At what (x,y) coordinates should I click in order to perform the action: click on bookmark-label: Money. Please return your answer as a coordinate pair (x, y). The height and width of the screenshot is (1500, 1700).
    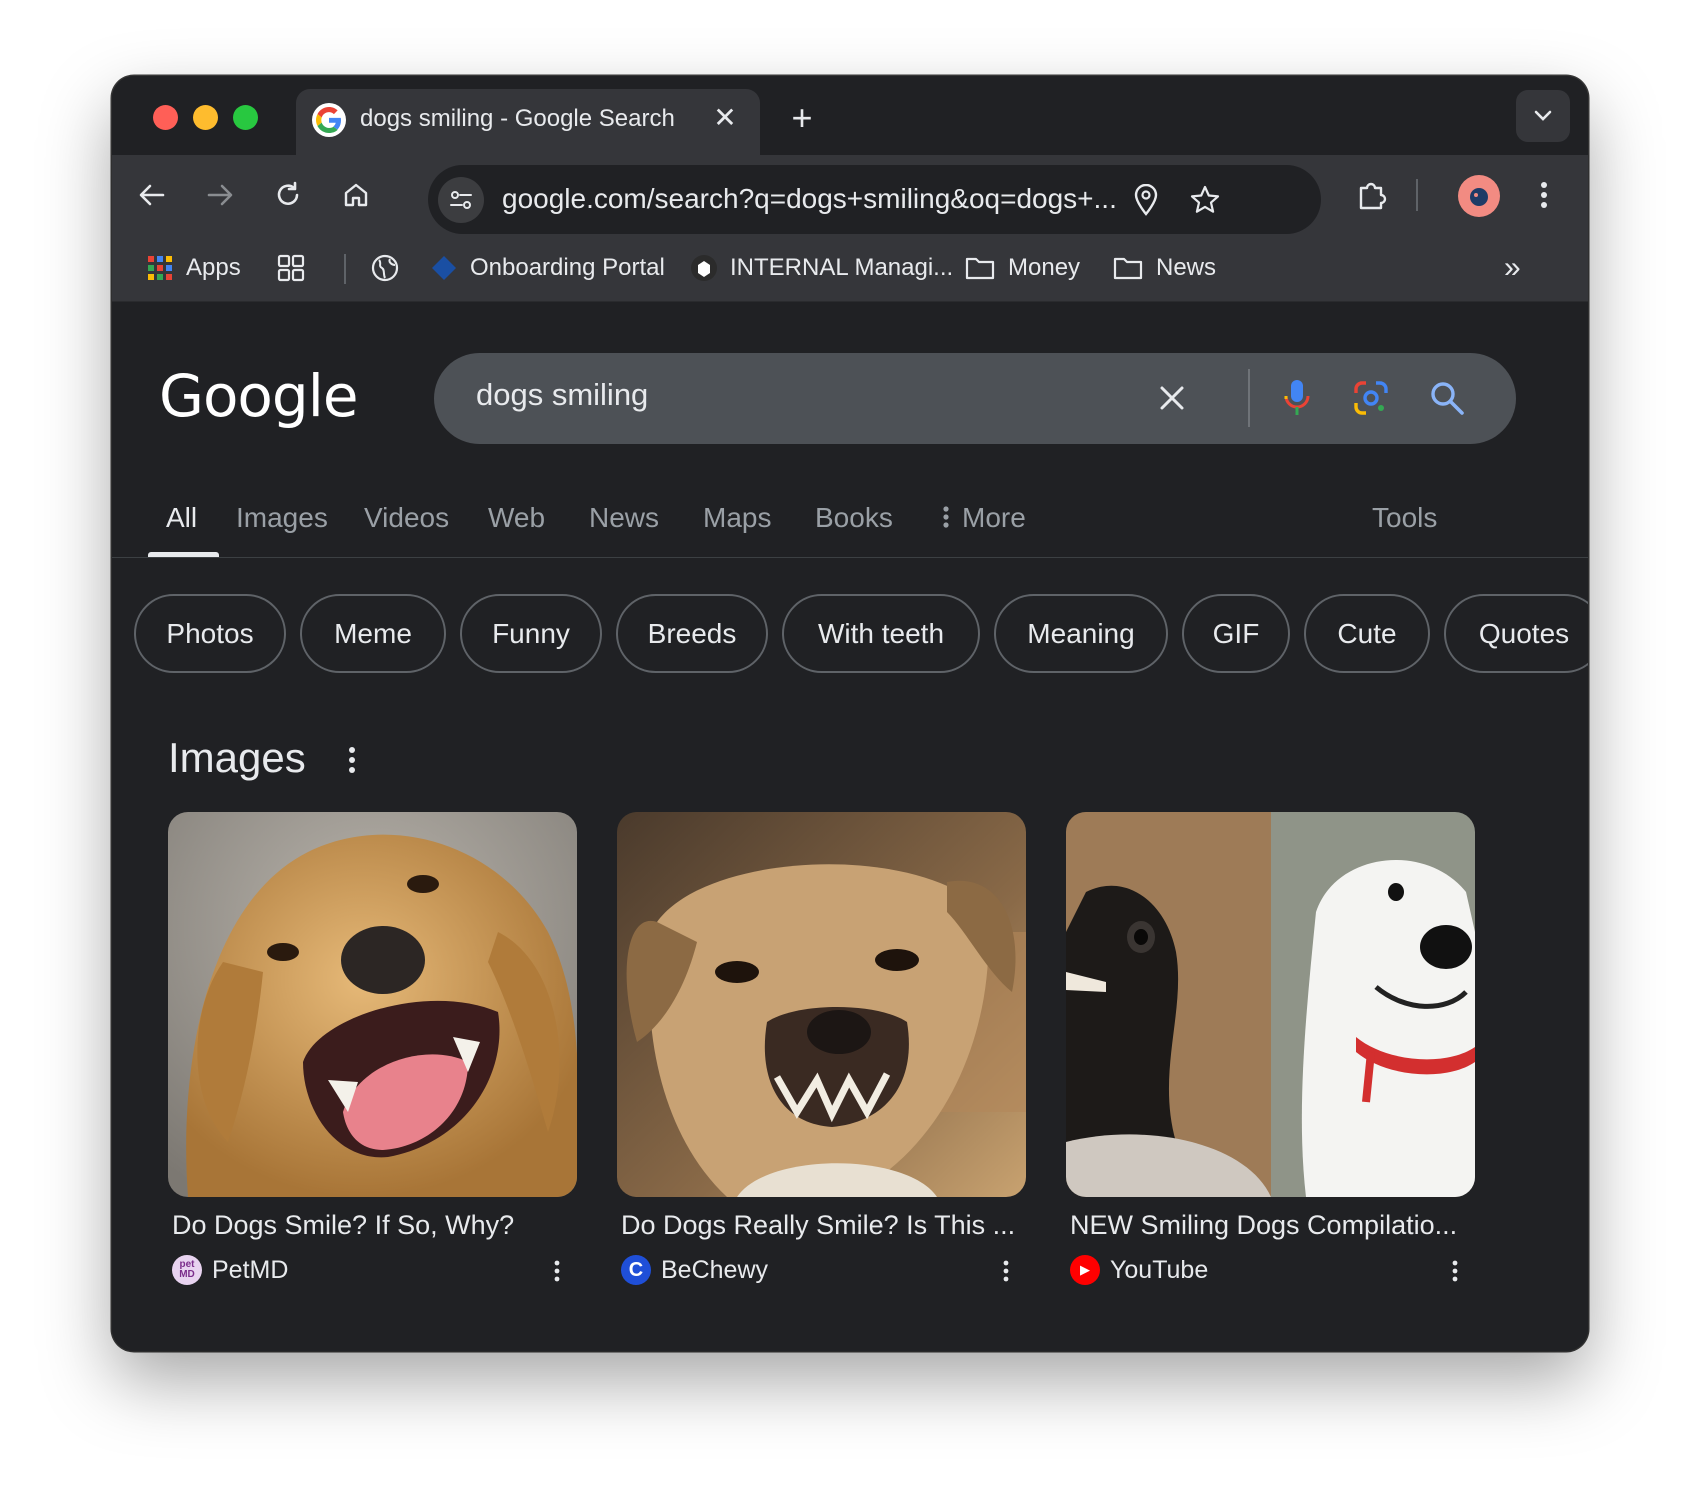
    Looking at the image, I should click on (1044, 267).